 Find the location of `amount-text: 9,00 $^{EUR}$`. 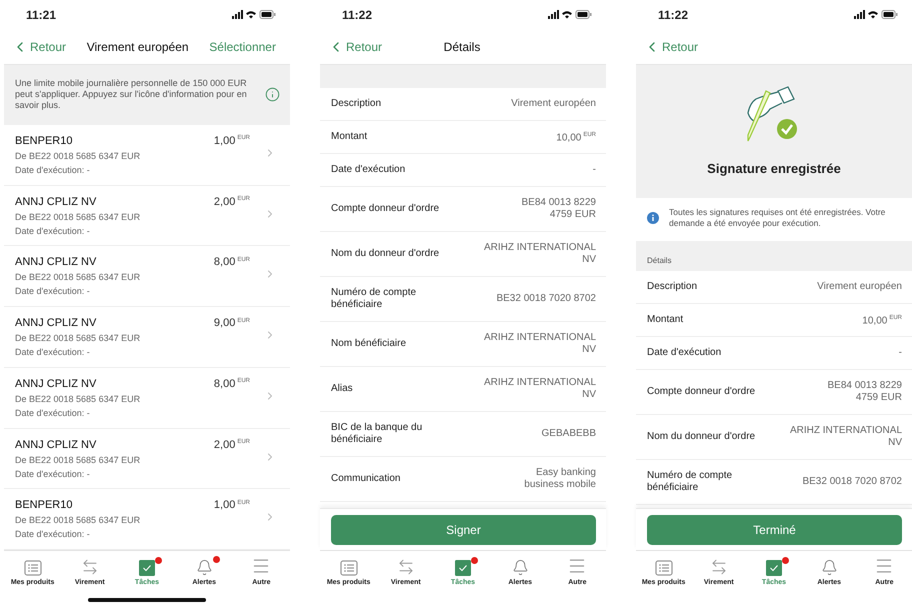

amount-text: 9,00 $^{EUR}$ is located at coordinates (232, 323).